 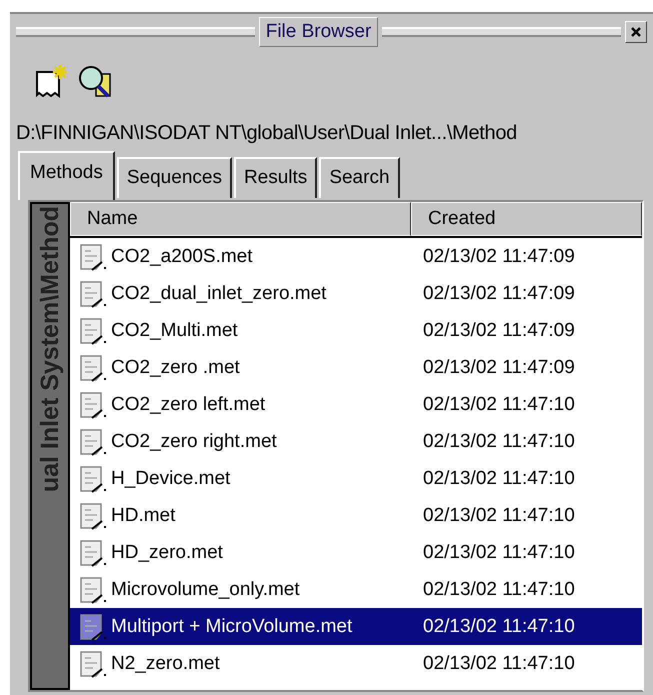 I want to click on file-row: CO2_Multi.met 02/13/02 11:47:09, so click(x=356, y=330).